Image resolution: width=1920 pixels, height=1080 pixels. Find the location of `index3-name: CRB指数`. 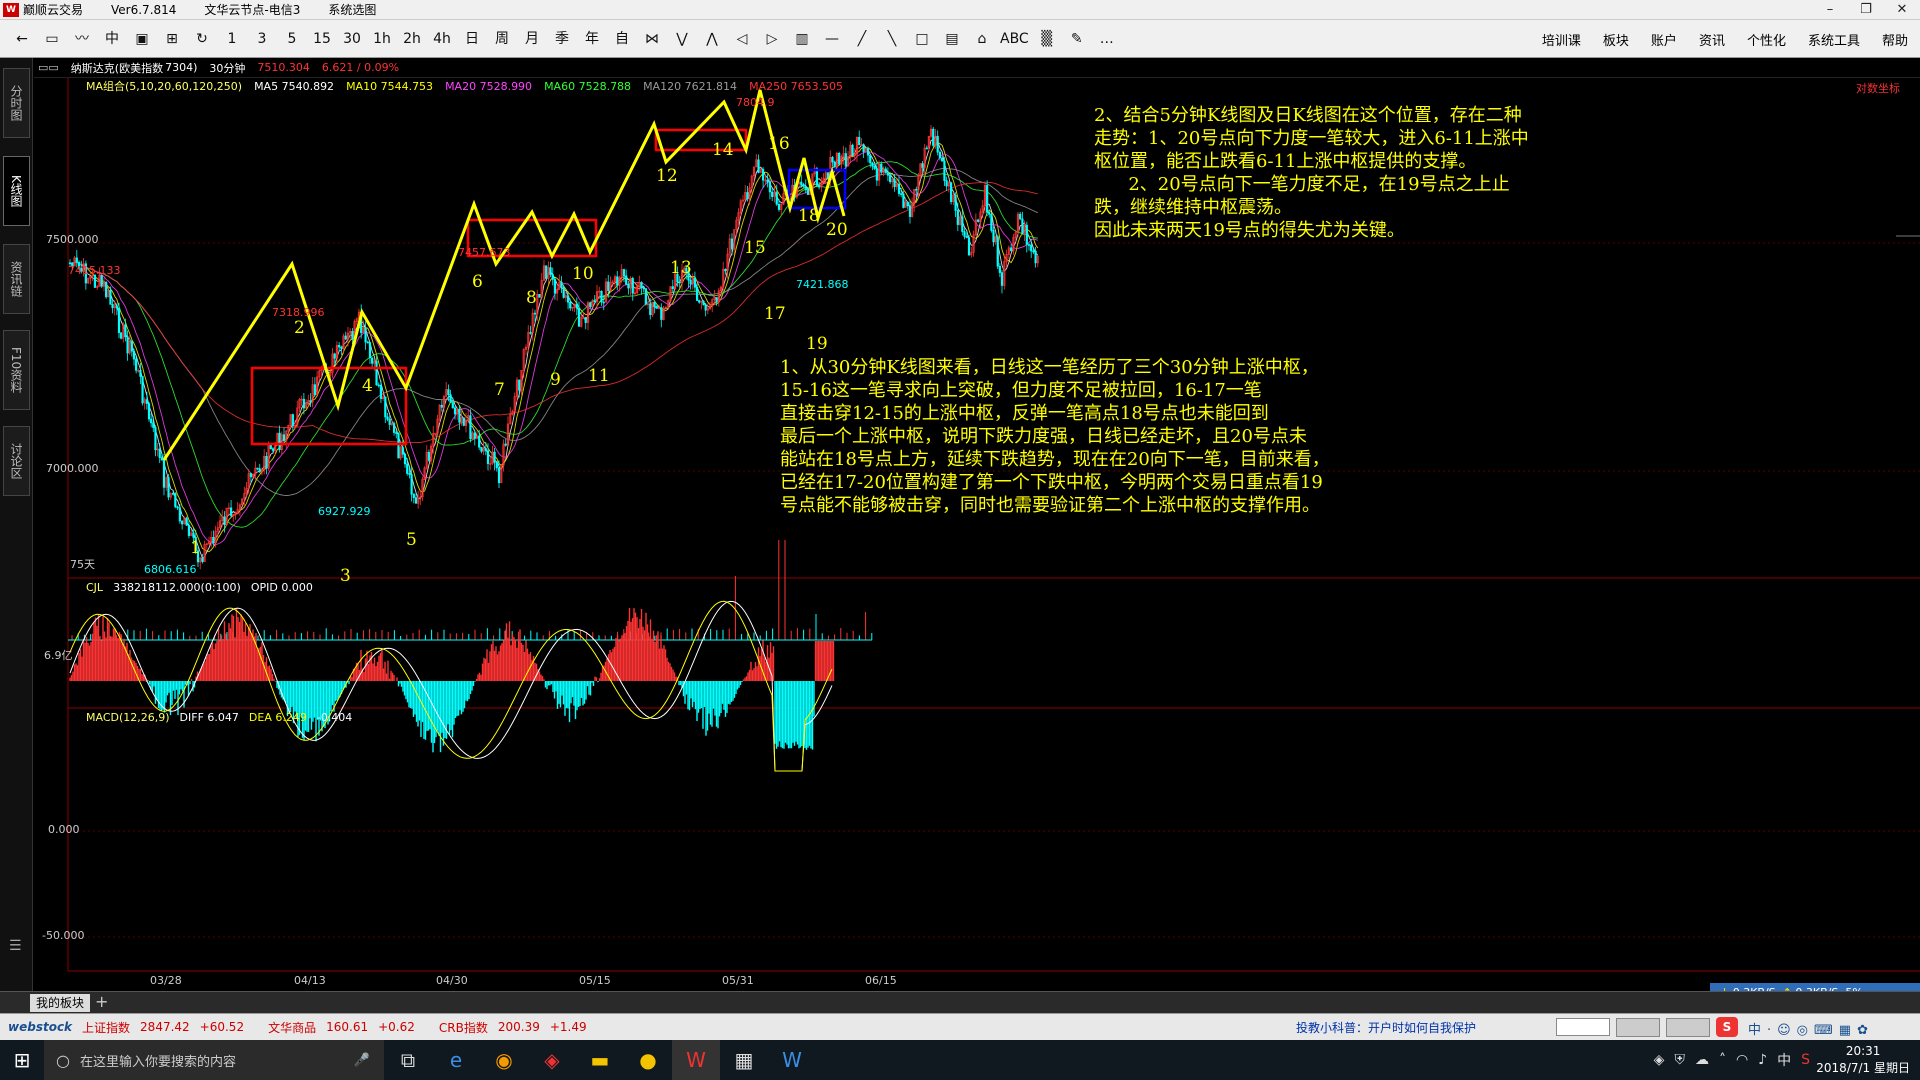

index3-name: CRB指数 is located at coordinates (463, 1027).